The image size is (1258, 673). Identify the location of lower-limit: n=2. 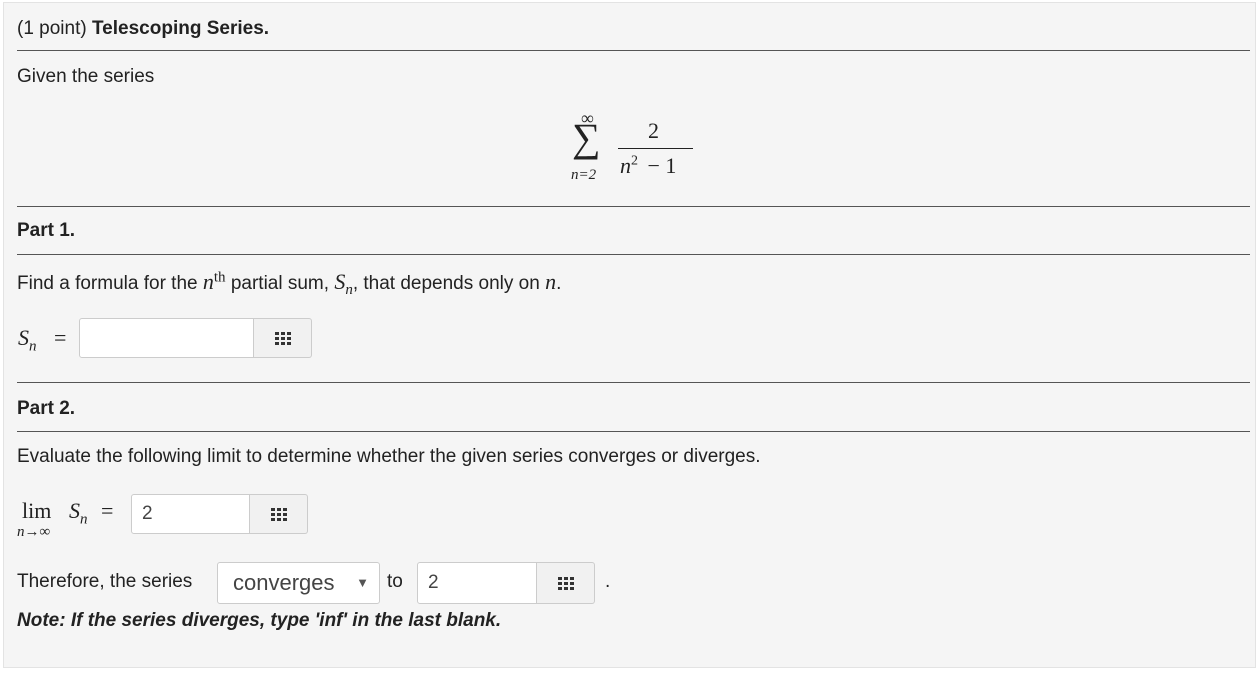
(584, 175).